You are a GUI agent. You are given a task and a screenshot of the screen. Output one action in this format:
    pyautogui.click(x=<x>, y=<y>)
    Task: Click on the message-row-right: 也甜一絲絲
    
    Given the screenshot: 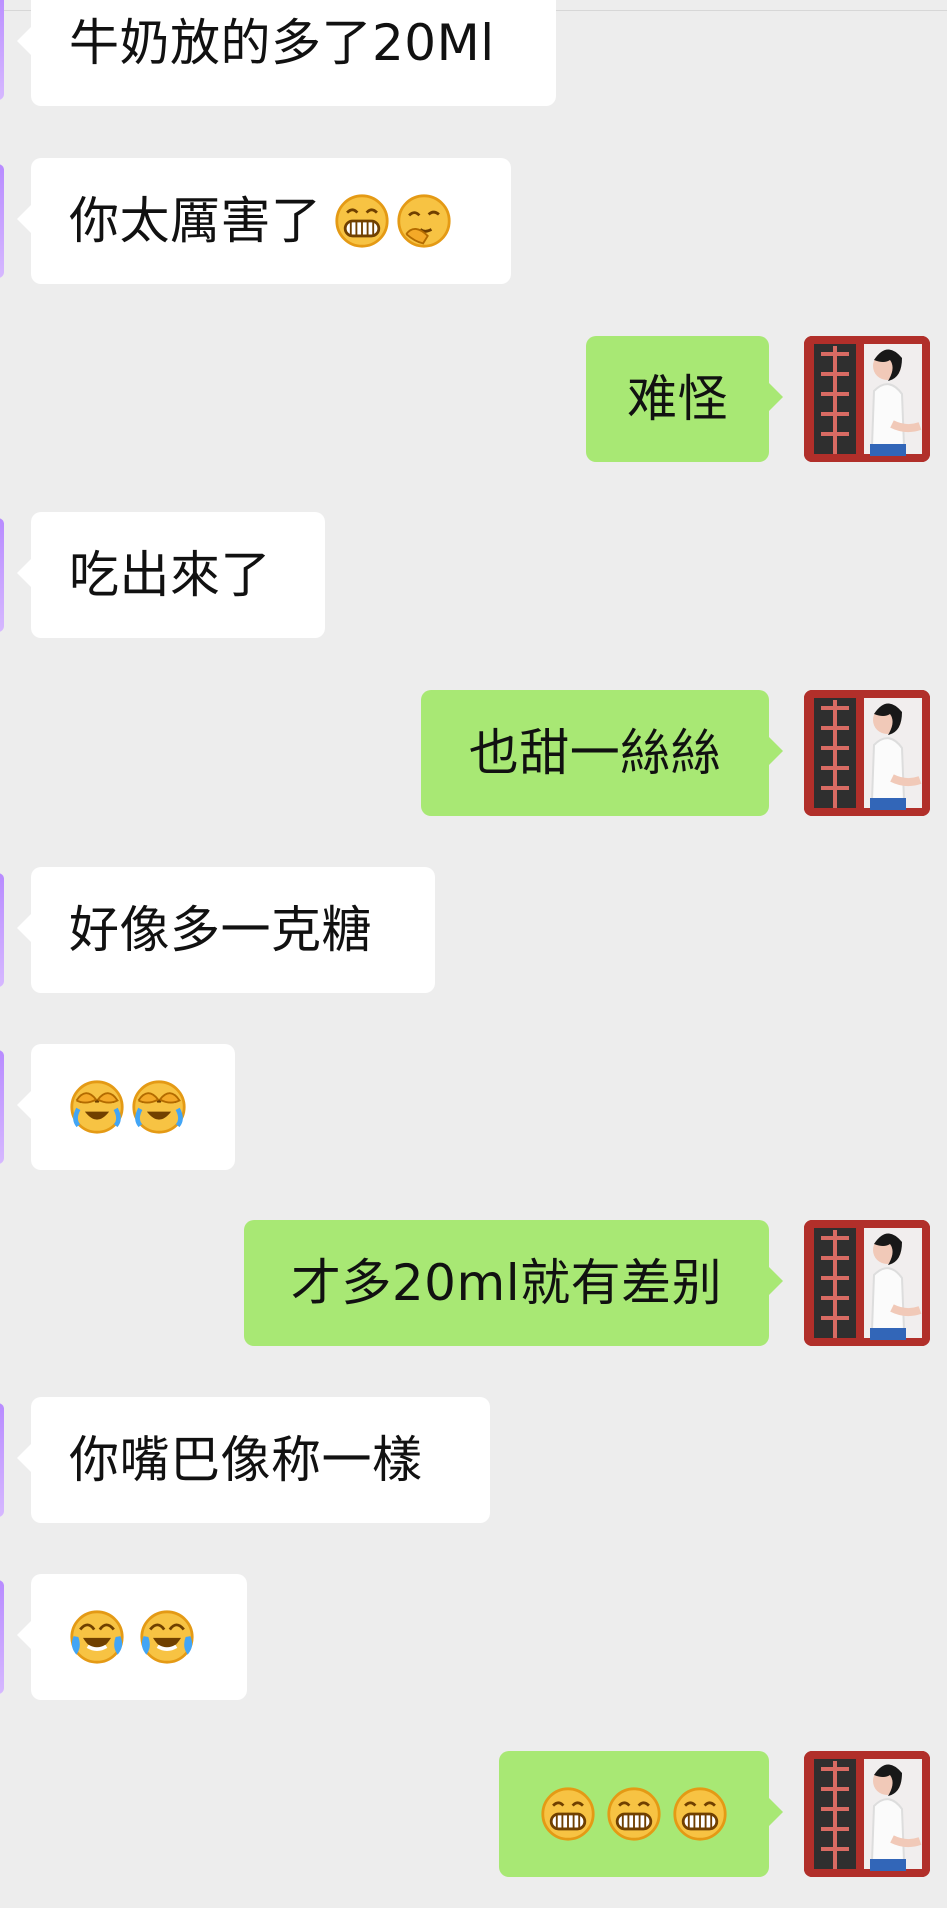 What is the action you would take?
    pyautogui.click(x=473, y=753)
    